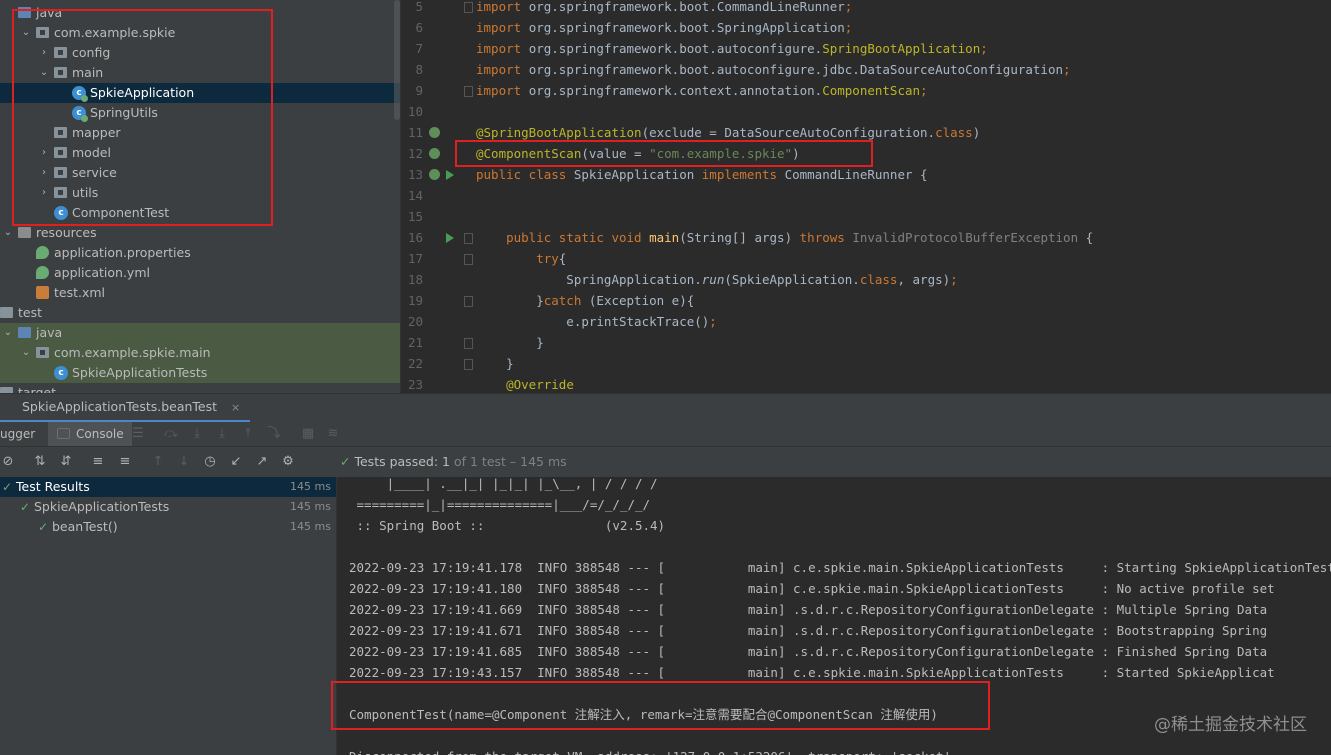 This screenshot has height=755, width=1331. What do you see at coordinates (200, 73) in the screenshot?
I see `tree-item: ⌄ main` at bounding box center [200, 73].